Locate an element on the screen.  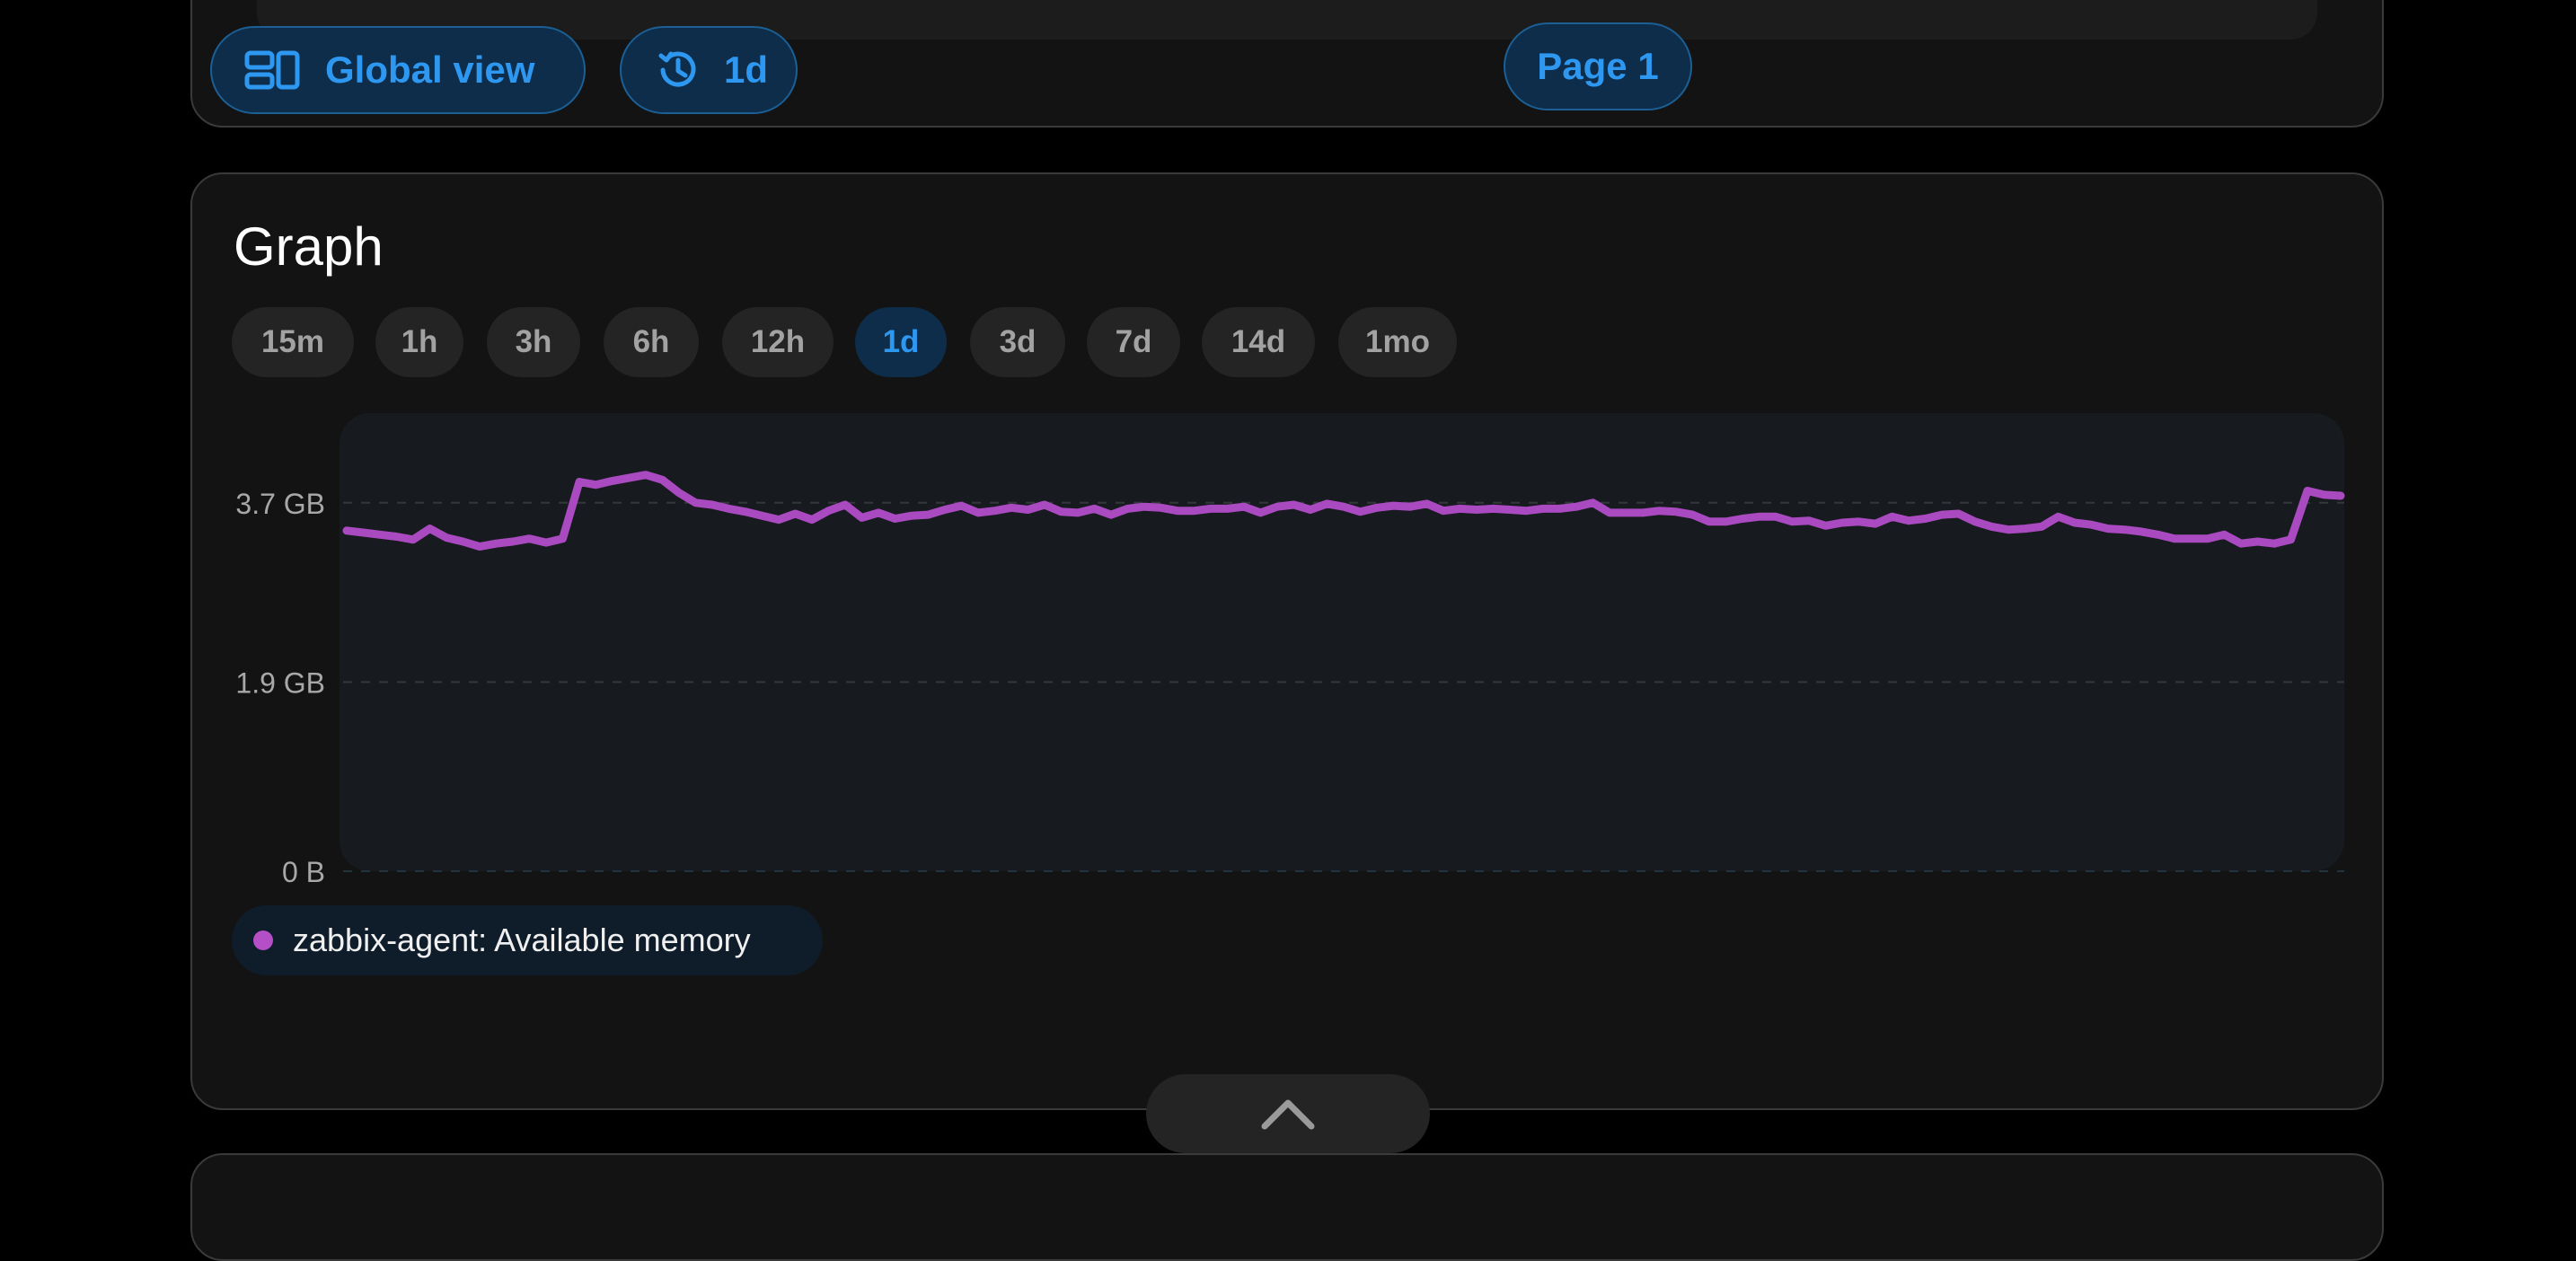
collapse-button is located at coordinates (1288, 1114).